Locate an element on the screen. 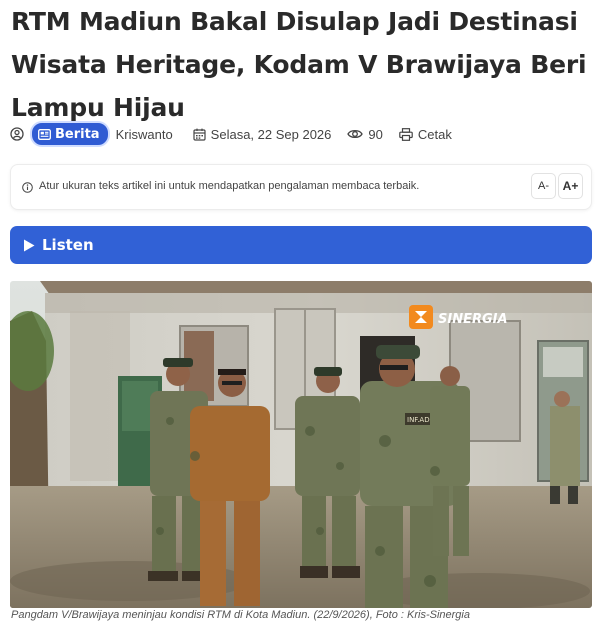  sinergia-logo-icon is located at coordinates (421, 317).